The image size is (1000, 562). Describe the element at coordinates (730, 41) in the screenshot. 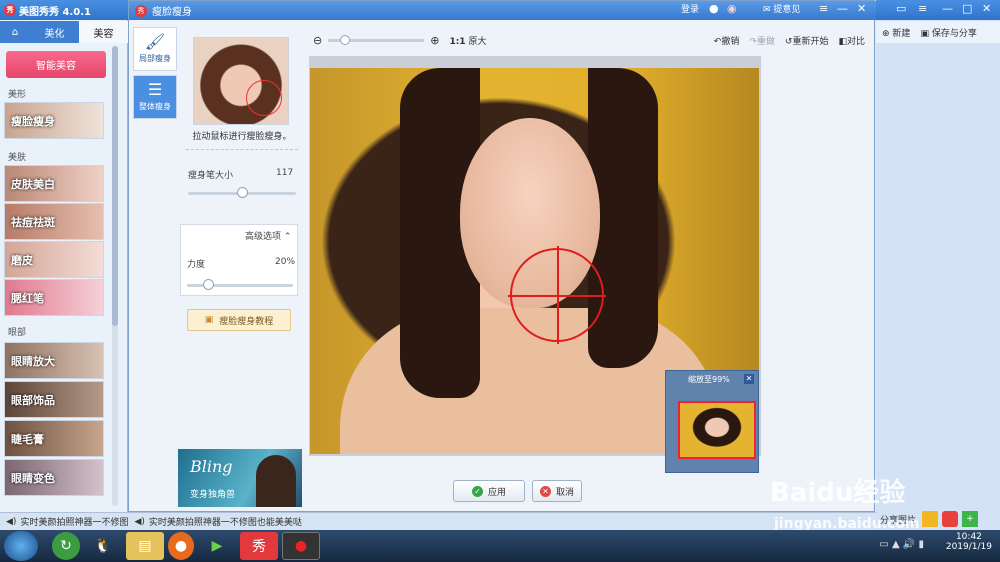

I see `undo-label: 撤销` at that location.